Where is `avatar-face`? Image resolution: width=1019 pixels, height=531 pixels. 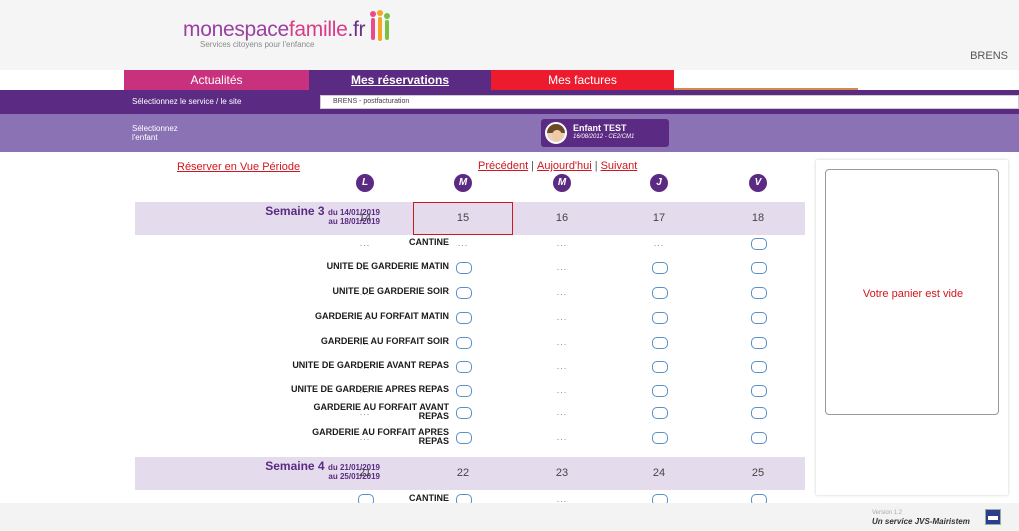 avatar-face is located at coordinates (557, 135).